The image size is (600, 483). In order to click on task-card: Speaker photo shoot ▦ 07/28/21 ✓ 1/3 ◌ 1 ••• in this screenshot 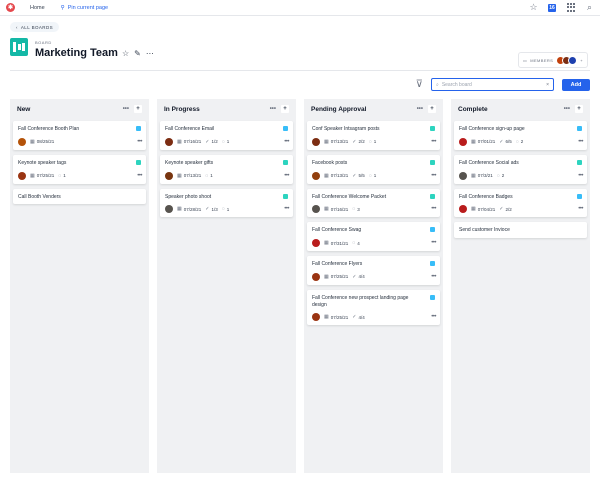, I will do `click(226, 203)`.